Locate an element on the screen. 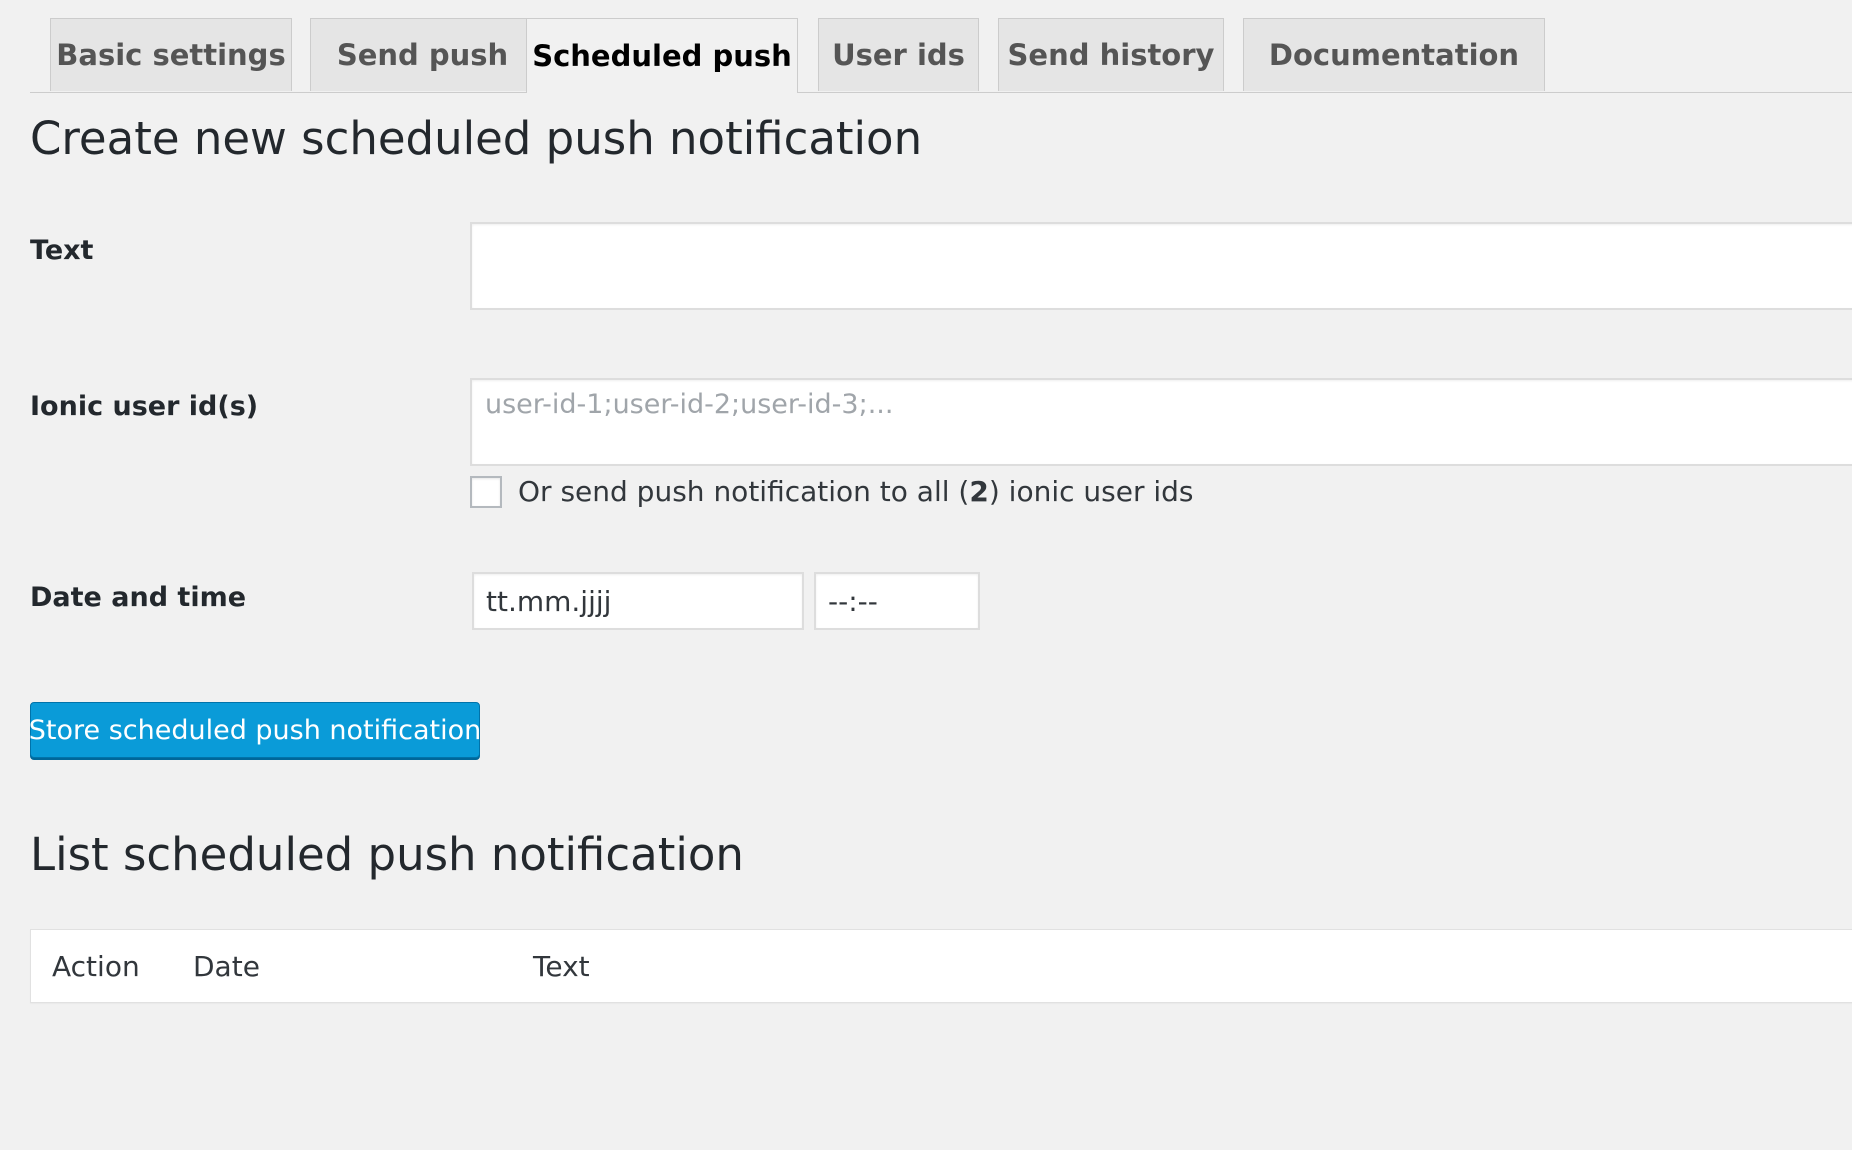  create-section-title: Create new scheduled push notification is located at coordinates (476, 138).